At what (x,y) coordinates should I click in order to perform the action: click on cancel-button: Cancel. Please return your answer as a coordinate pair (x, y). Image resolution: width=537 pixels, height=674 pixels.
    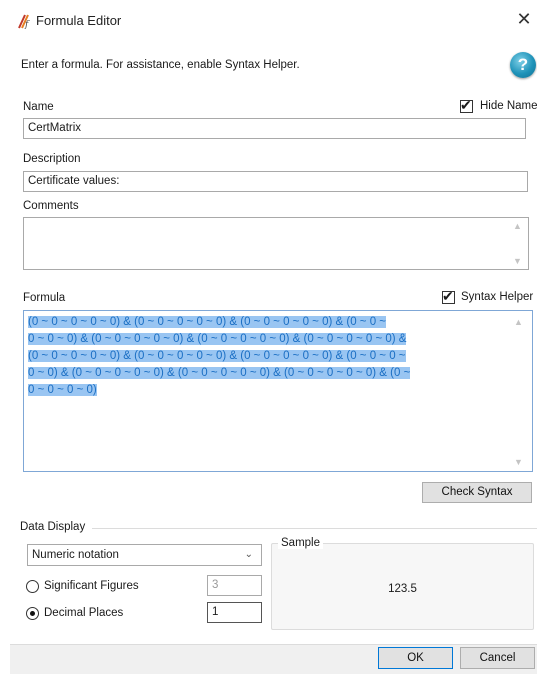
    Looking at the image, I should click on (497, 658).